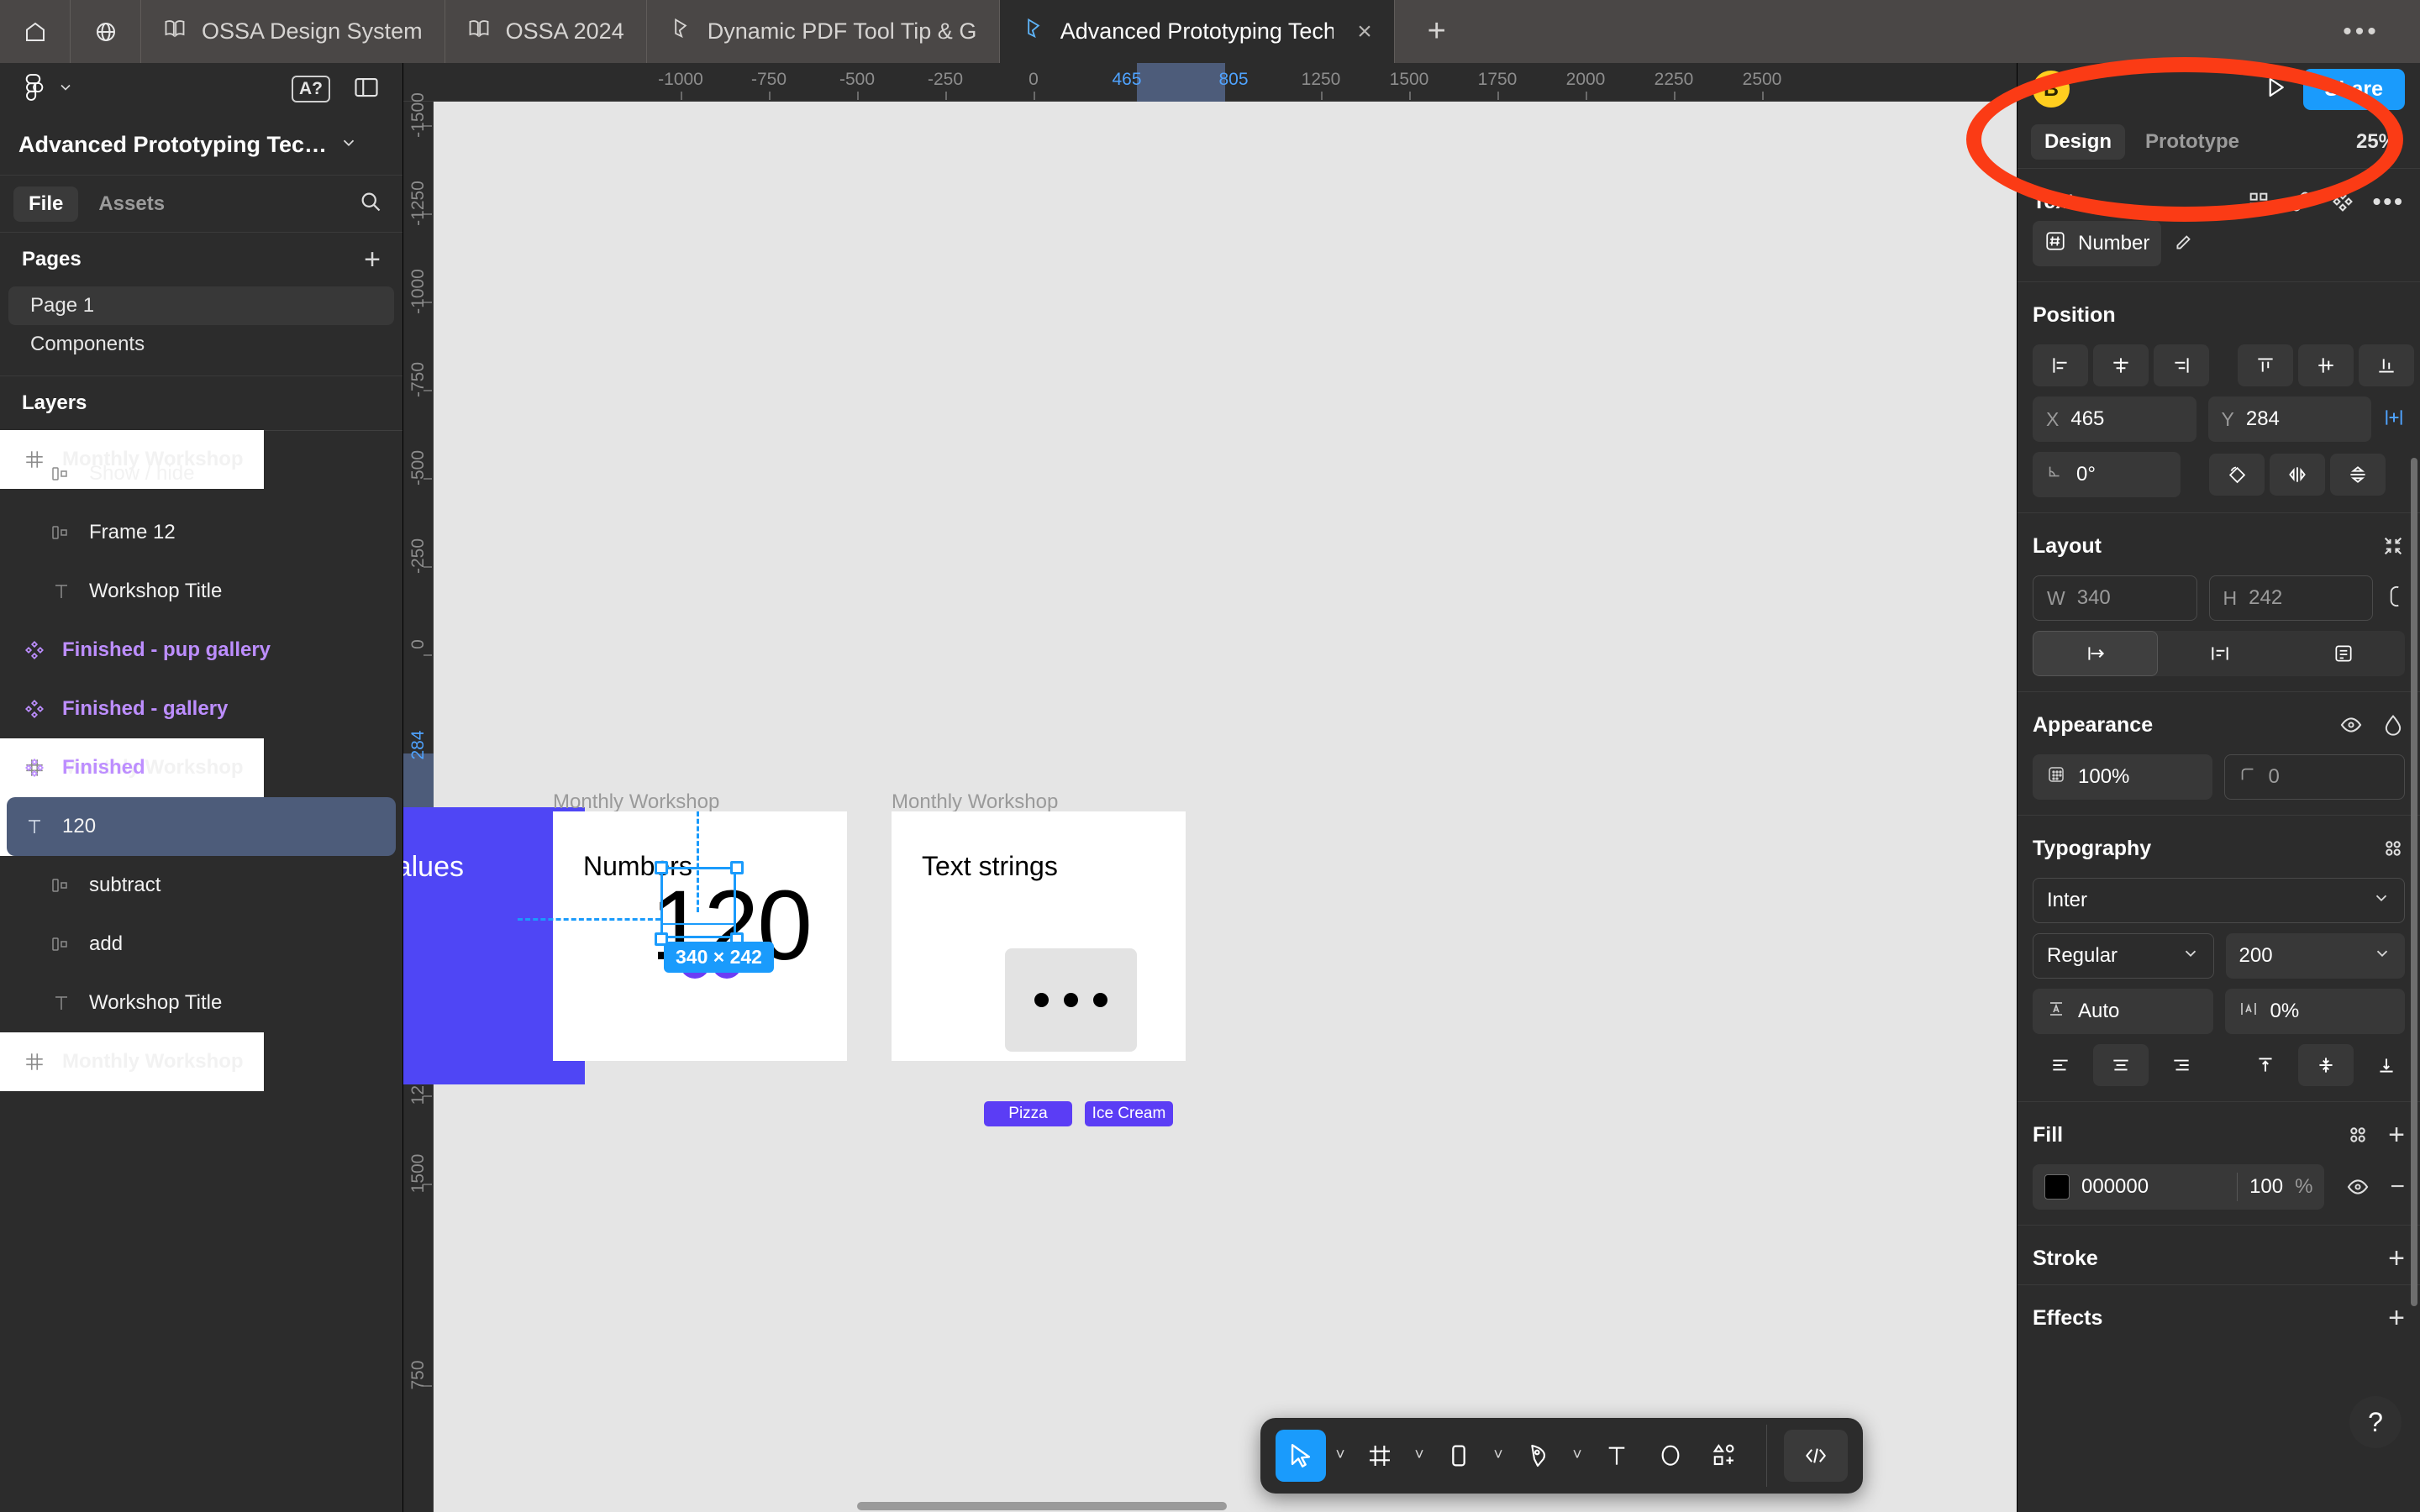  Describe the element at coordinates (106, 31) in the screenshot. I see `globe-icon` at that location.